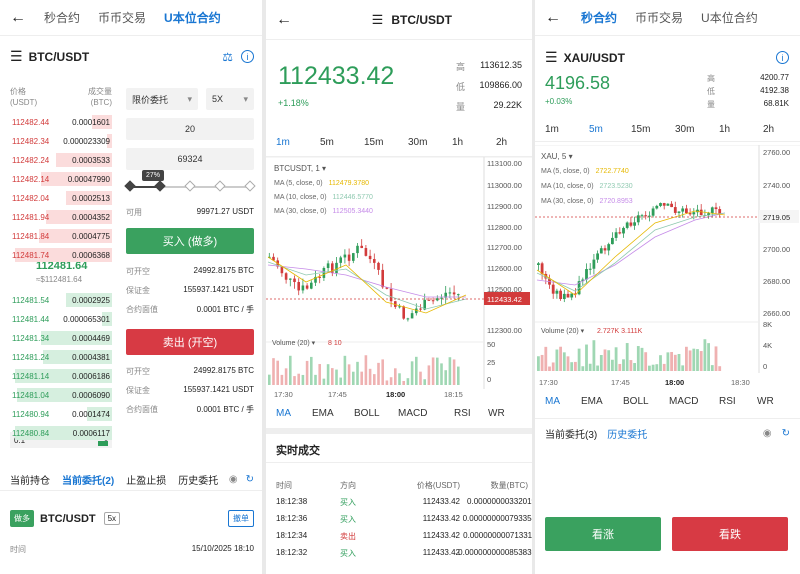  Describe the element at coordinates (61, 433) in the screenshot. I see `bid-row: 112480.84 0.0006117` at that location.